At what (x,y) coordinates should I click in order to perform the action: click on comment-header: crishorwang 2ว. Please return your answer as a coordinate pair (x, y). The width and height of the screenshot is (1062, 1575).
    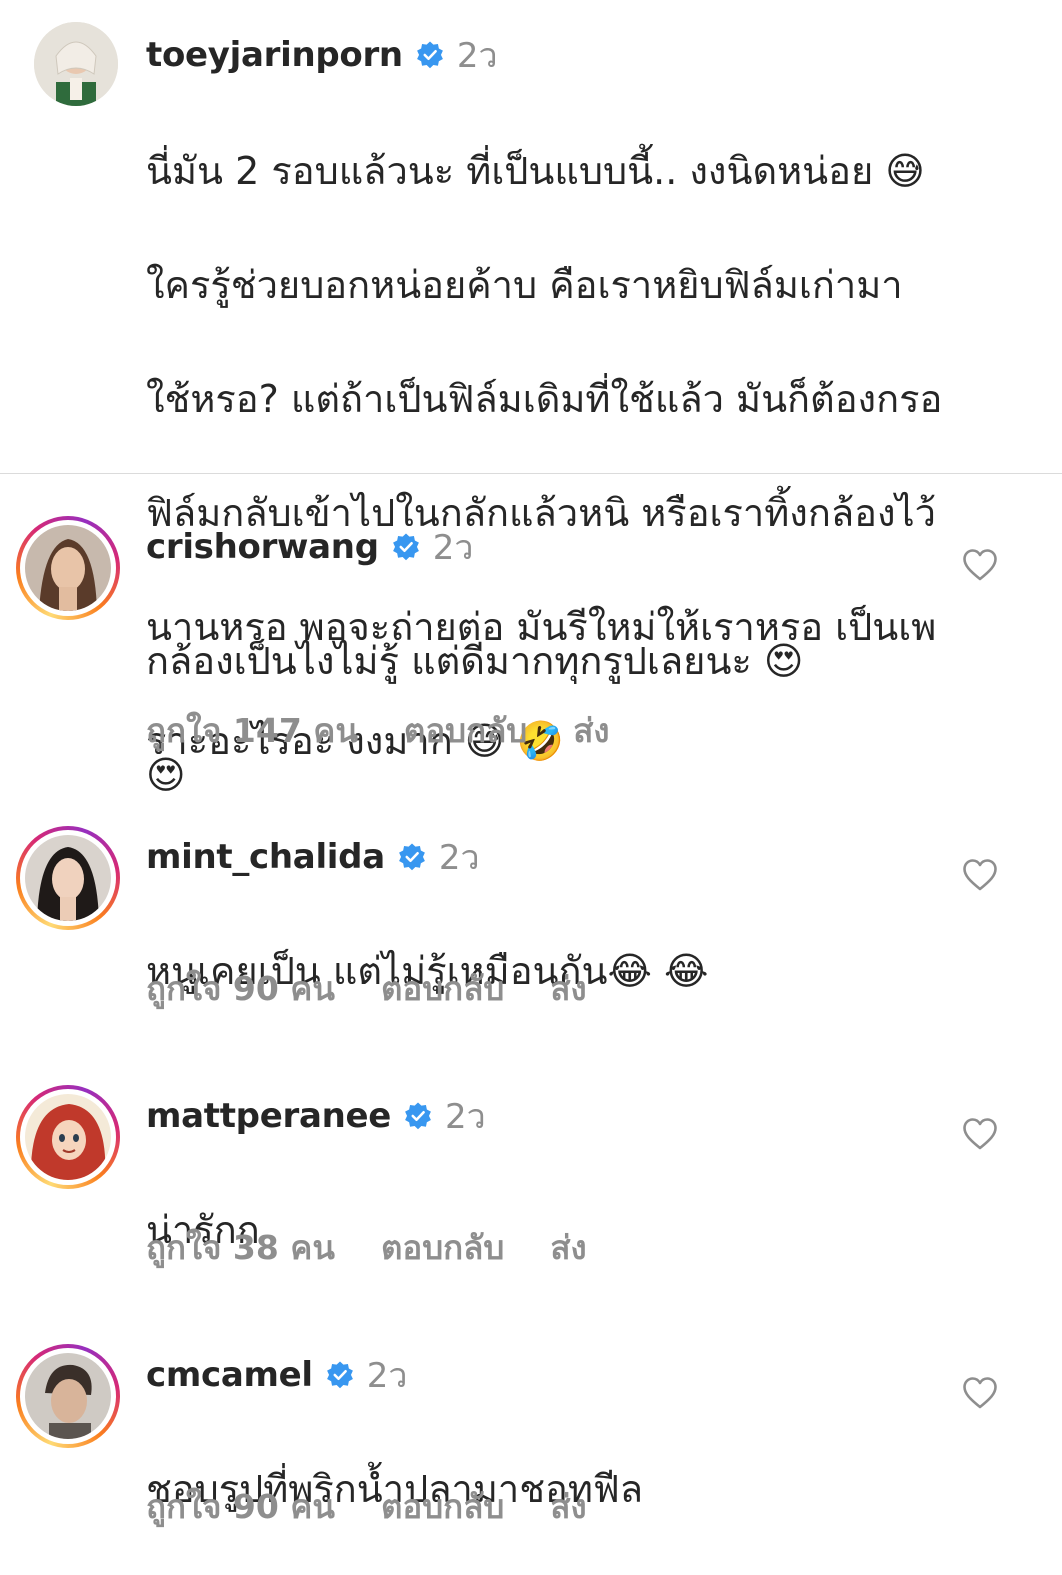
    Looking at the image, I should click on (309, 547).